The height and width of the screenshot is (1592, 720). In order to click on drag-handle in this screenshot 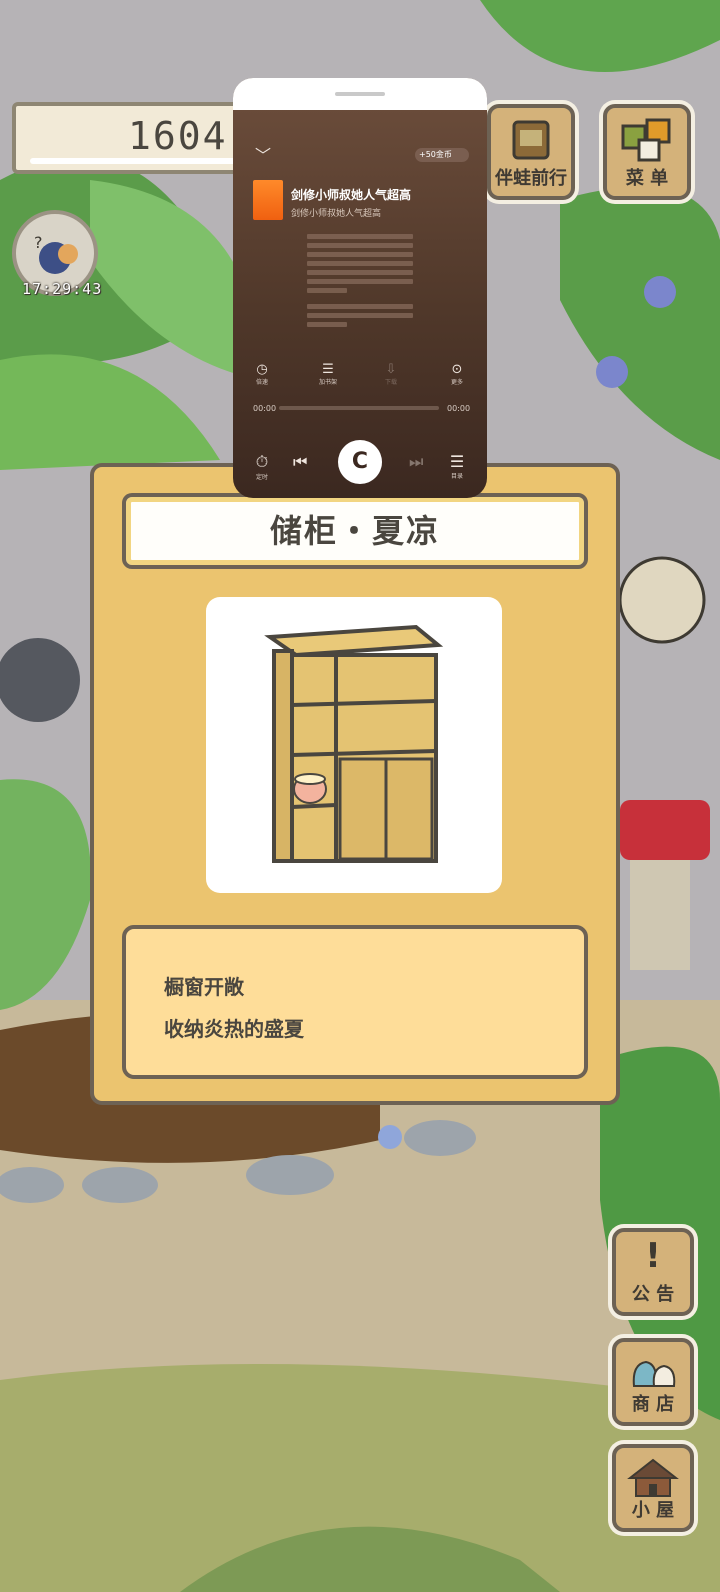, I will do `click(360, 94)`.